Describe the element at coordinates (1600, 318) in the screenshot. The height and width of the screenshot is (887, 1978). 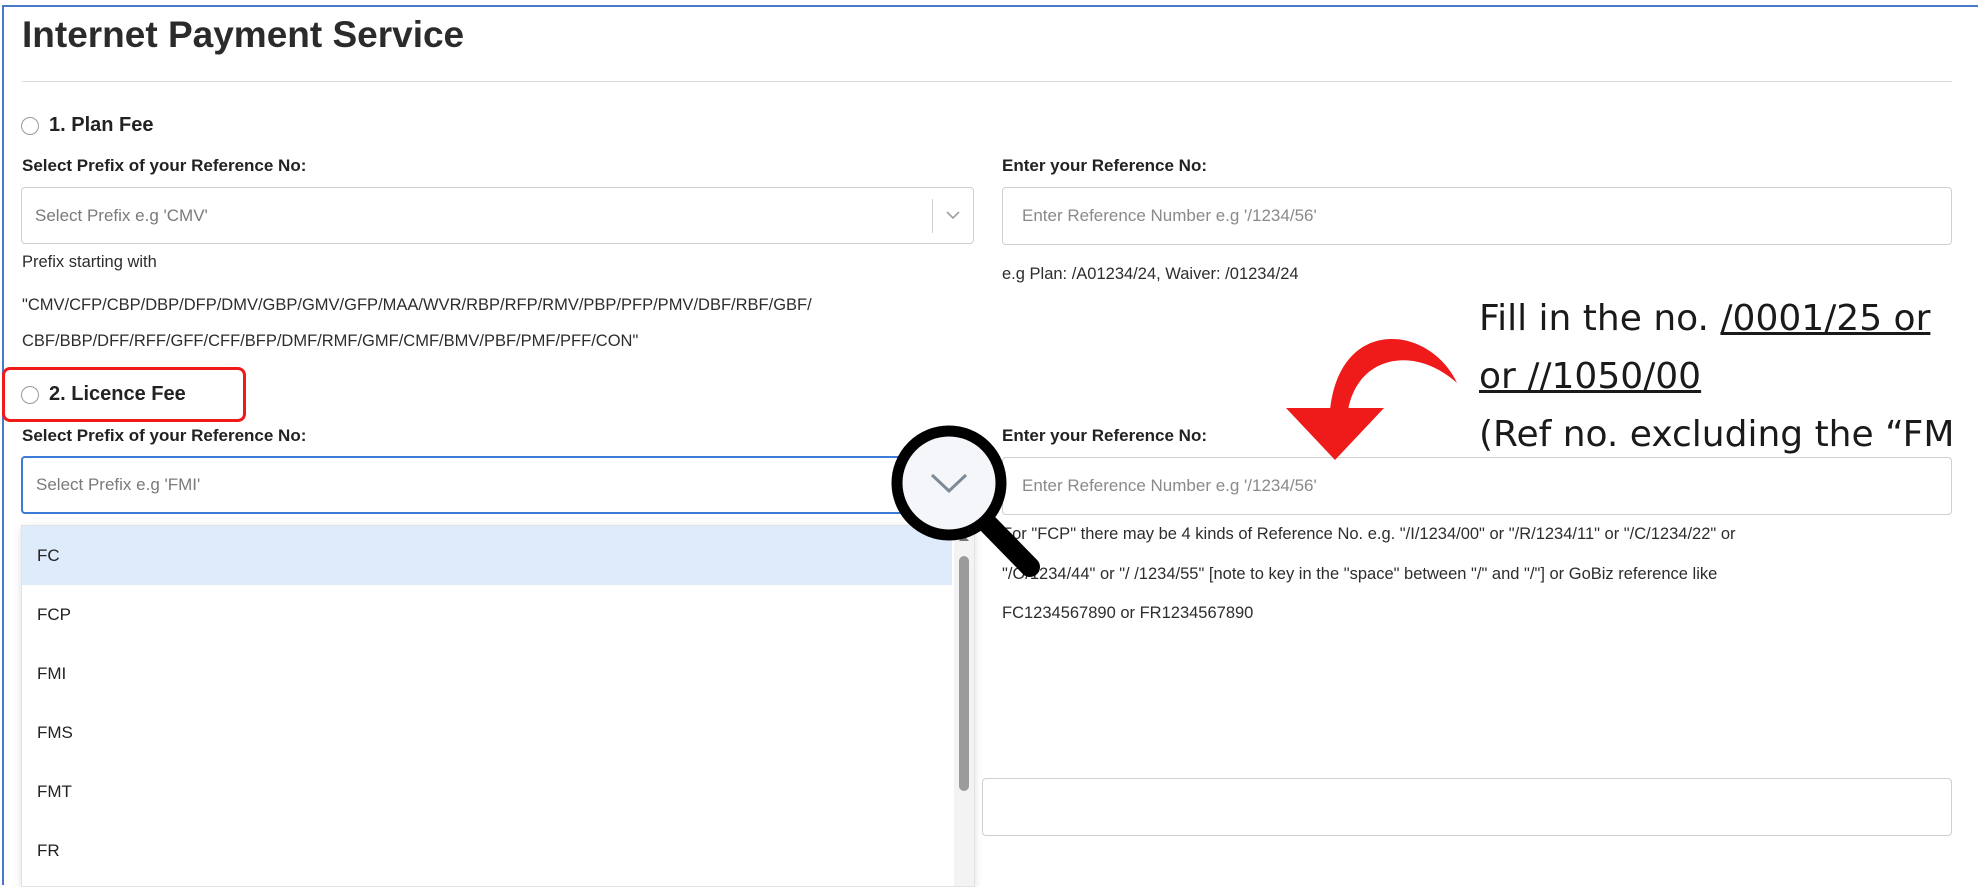
I see `annotation-line-1-a: Fill in the no.` at that location.